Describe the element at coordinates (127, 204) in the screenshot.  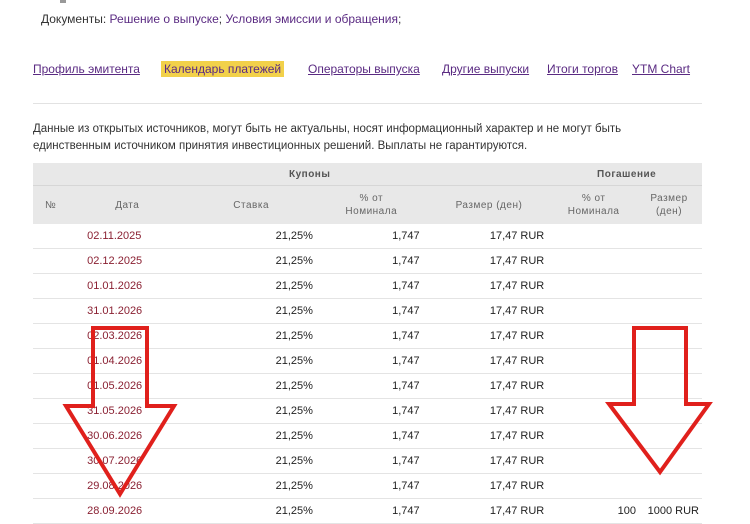
I see `header-date: Дата` at that location.